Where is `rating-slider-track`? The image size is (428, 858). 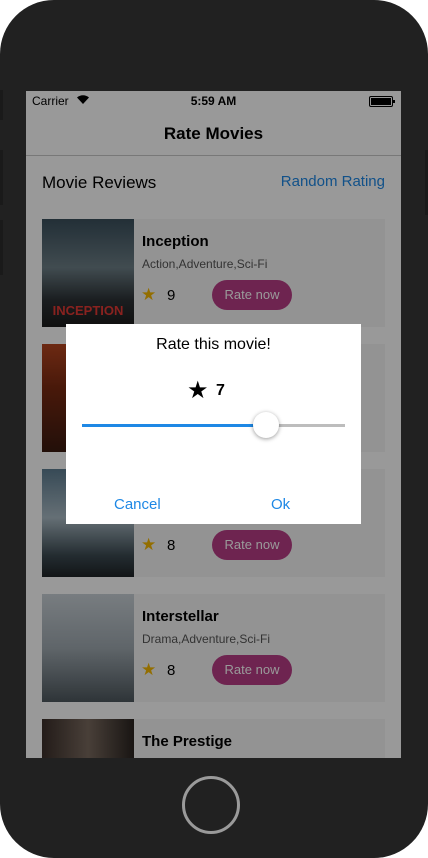
rating-slider-track is located at coordinates (213, 425).